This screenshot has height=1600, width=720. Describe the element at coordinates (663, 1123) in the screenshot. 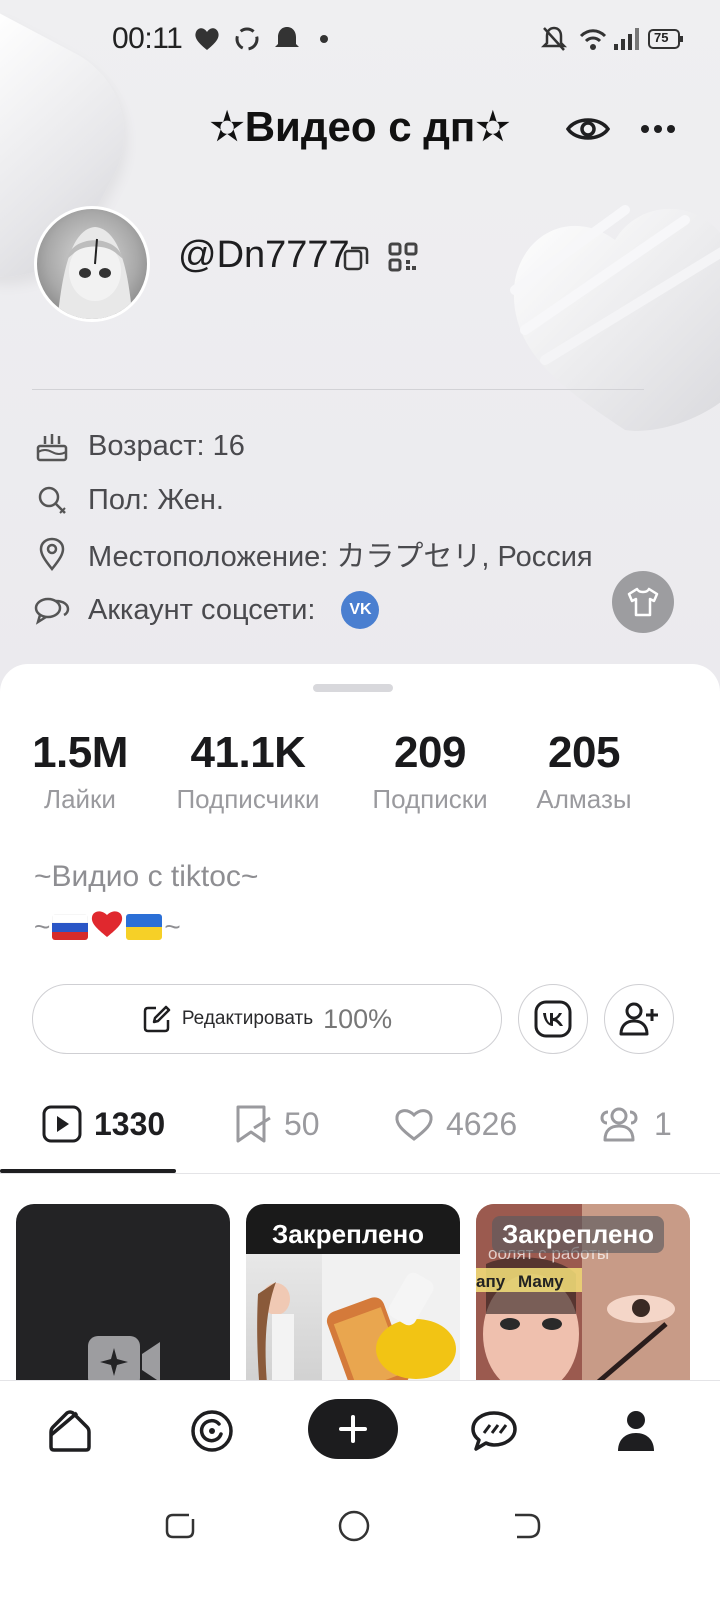

I see `tab-count: 1` at that location.